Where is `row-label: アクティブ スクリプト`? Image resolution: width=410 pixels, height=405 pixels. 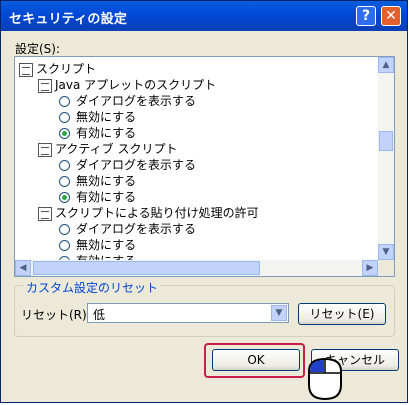 row-label: アクティブ スクリプト is located at coordinates (116, 149).